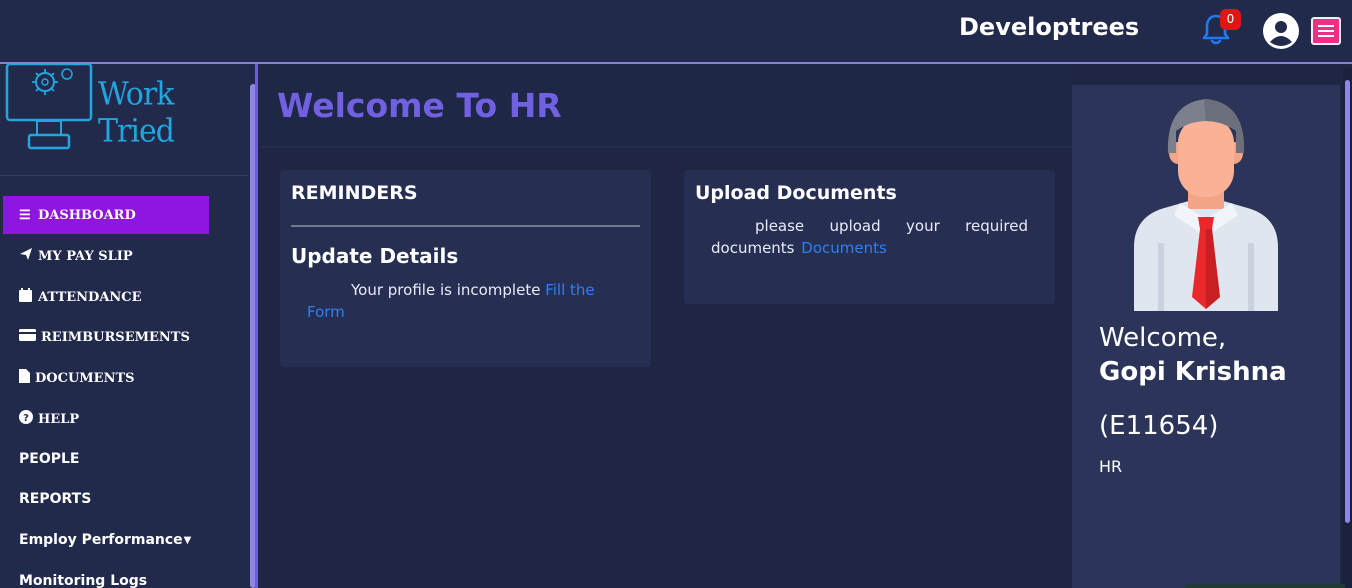 The height and width of the screenshot is (588, 1352). I want to click on sidebar-item-help: ? HELP, so click(49, 419).